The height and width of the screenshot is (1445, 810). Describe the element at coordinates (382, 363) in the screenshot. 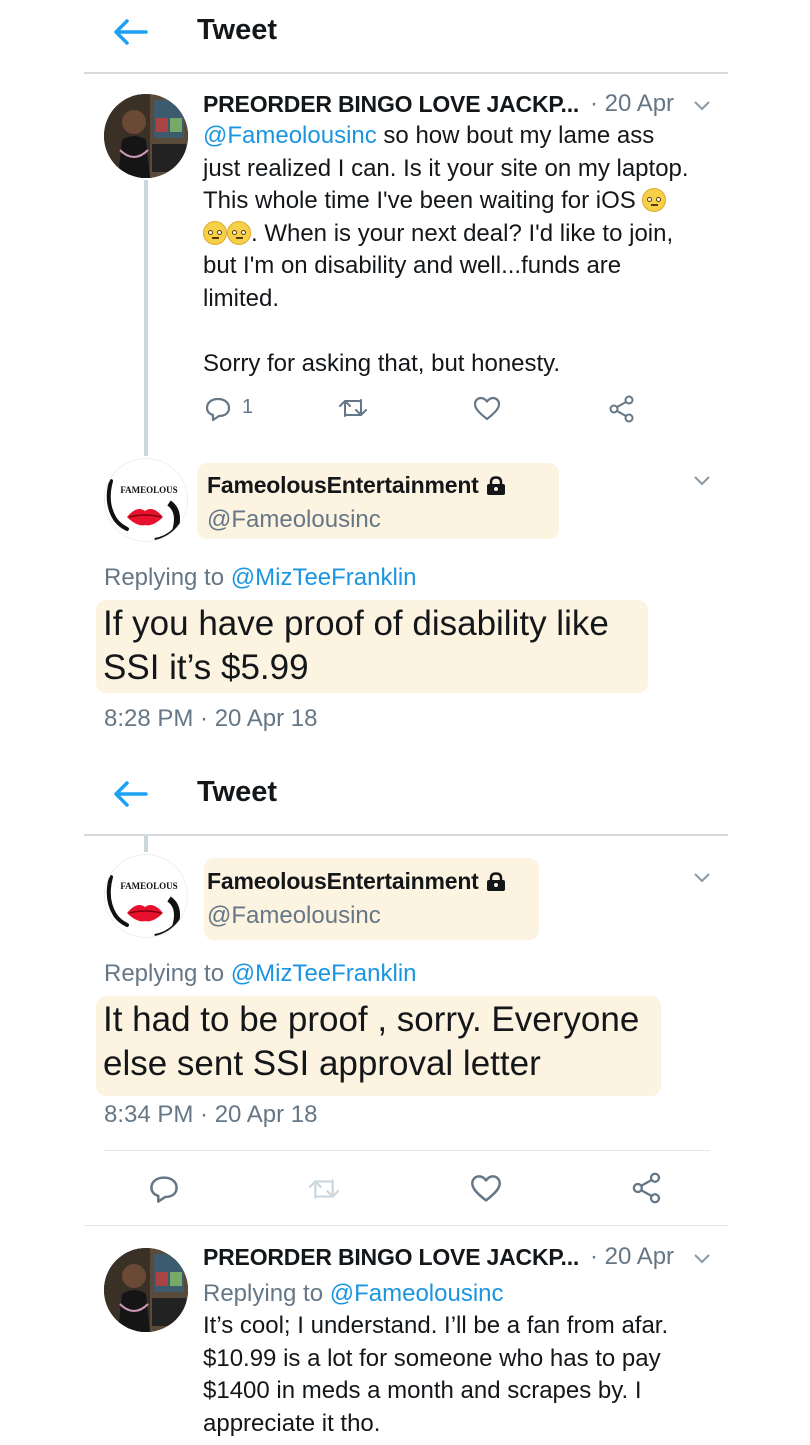

I see `text-line: Sorry for asking that, but honesty.` at that location.